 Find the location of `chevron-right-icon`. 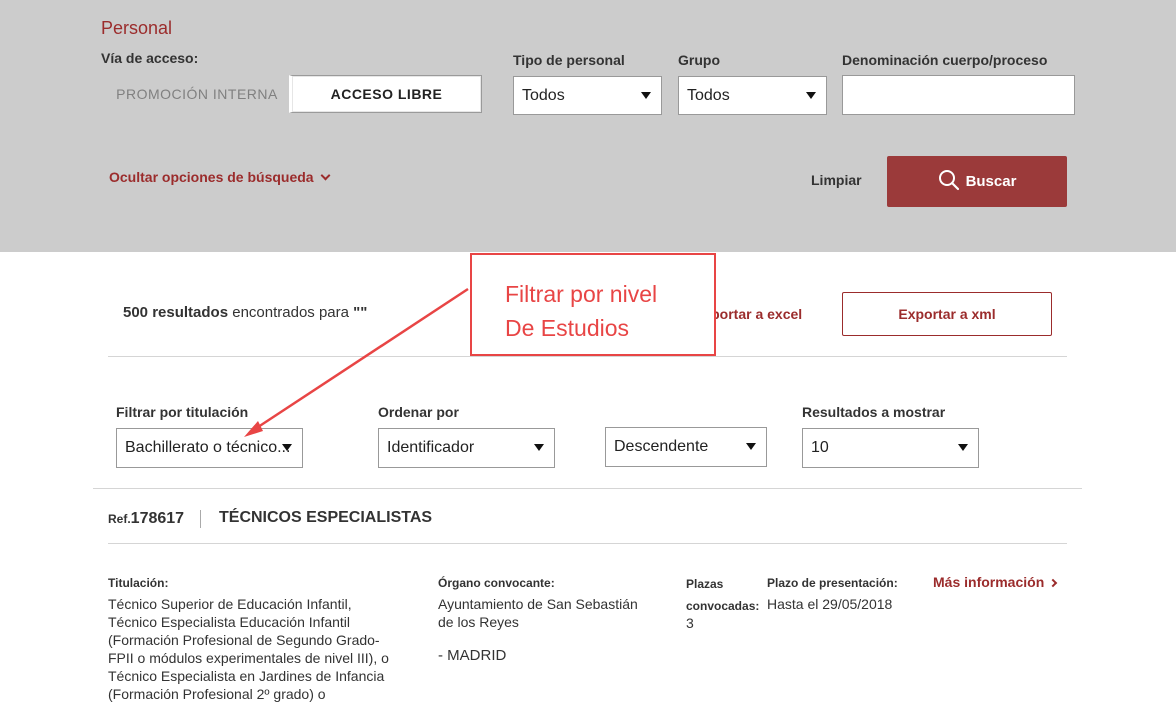

chevron-right-icon is located at coordinates (1053, 583).